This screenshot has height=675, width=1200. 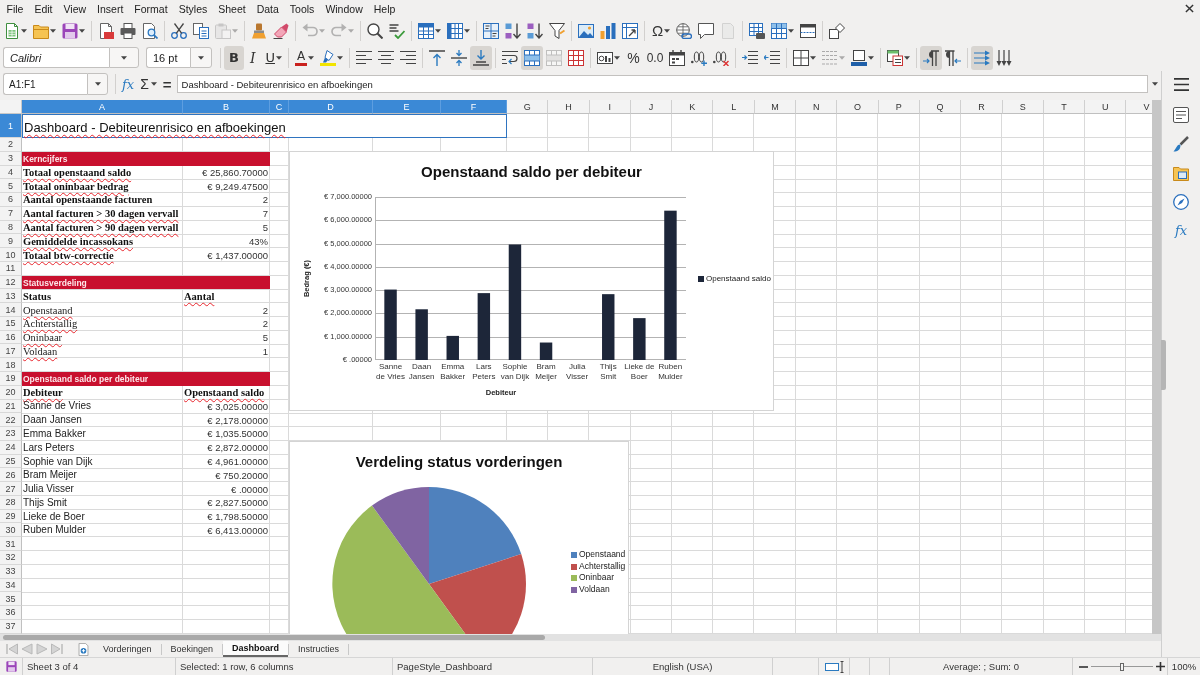 What do you see at coordinates (110, 8) in the screenshot?
I see `menu-item: Insert` at bounding box center [110, 8].